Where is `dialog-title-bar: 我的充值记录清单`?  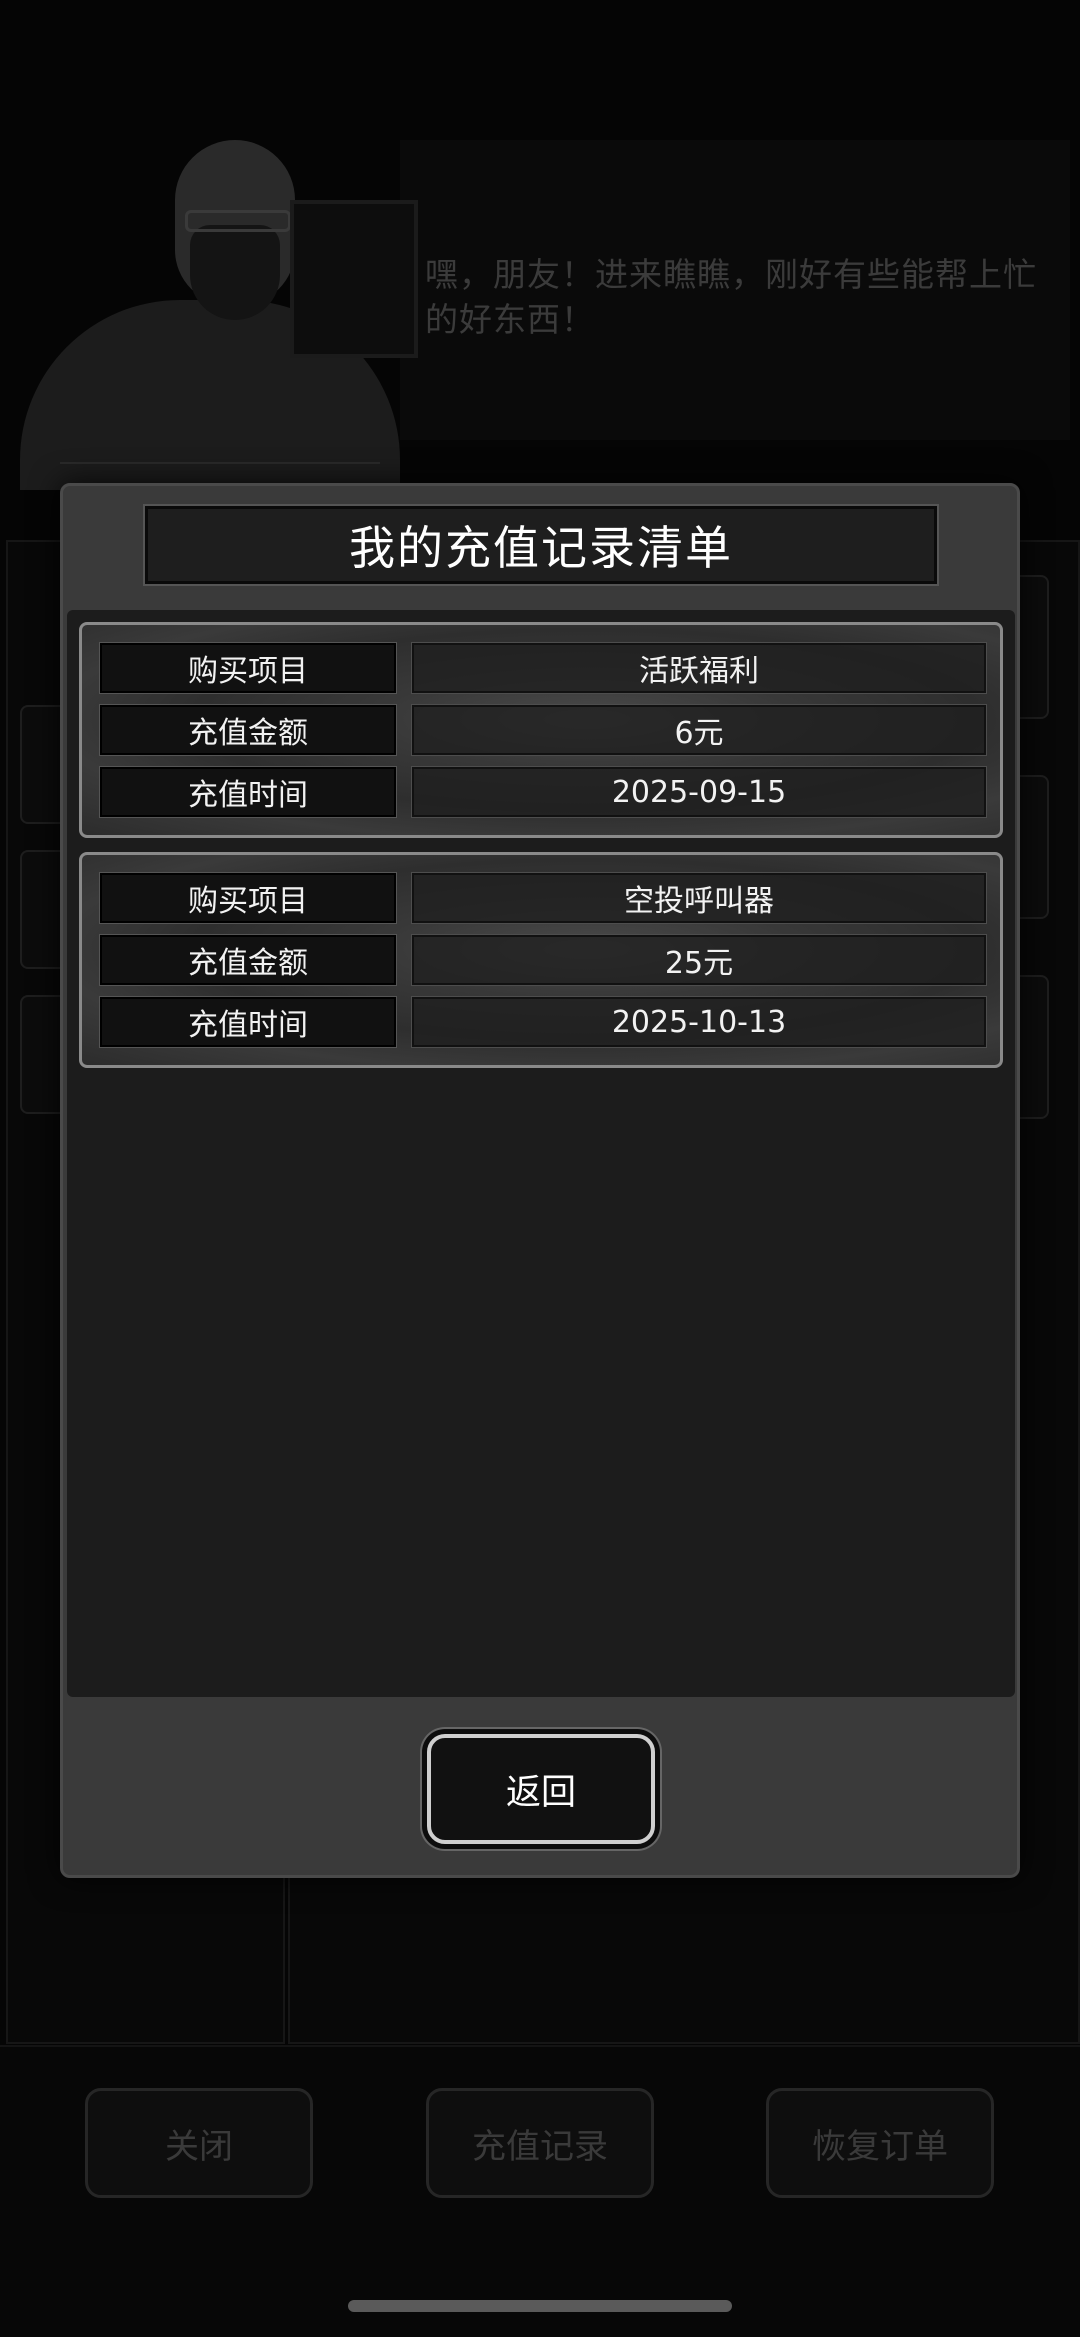 dialog-title-bar: 我的充值记录清单 is located at coordinates (541, 545).